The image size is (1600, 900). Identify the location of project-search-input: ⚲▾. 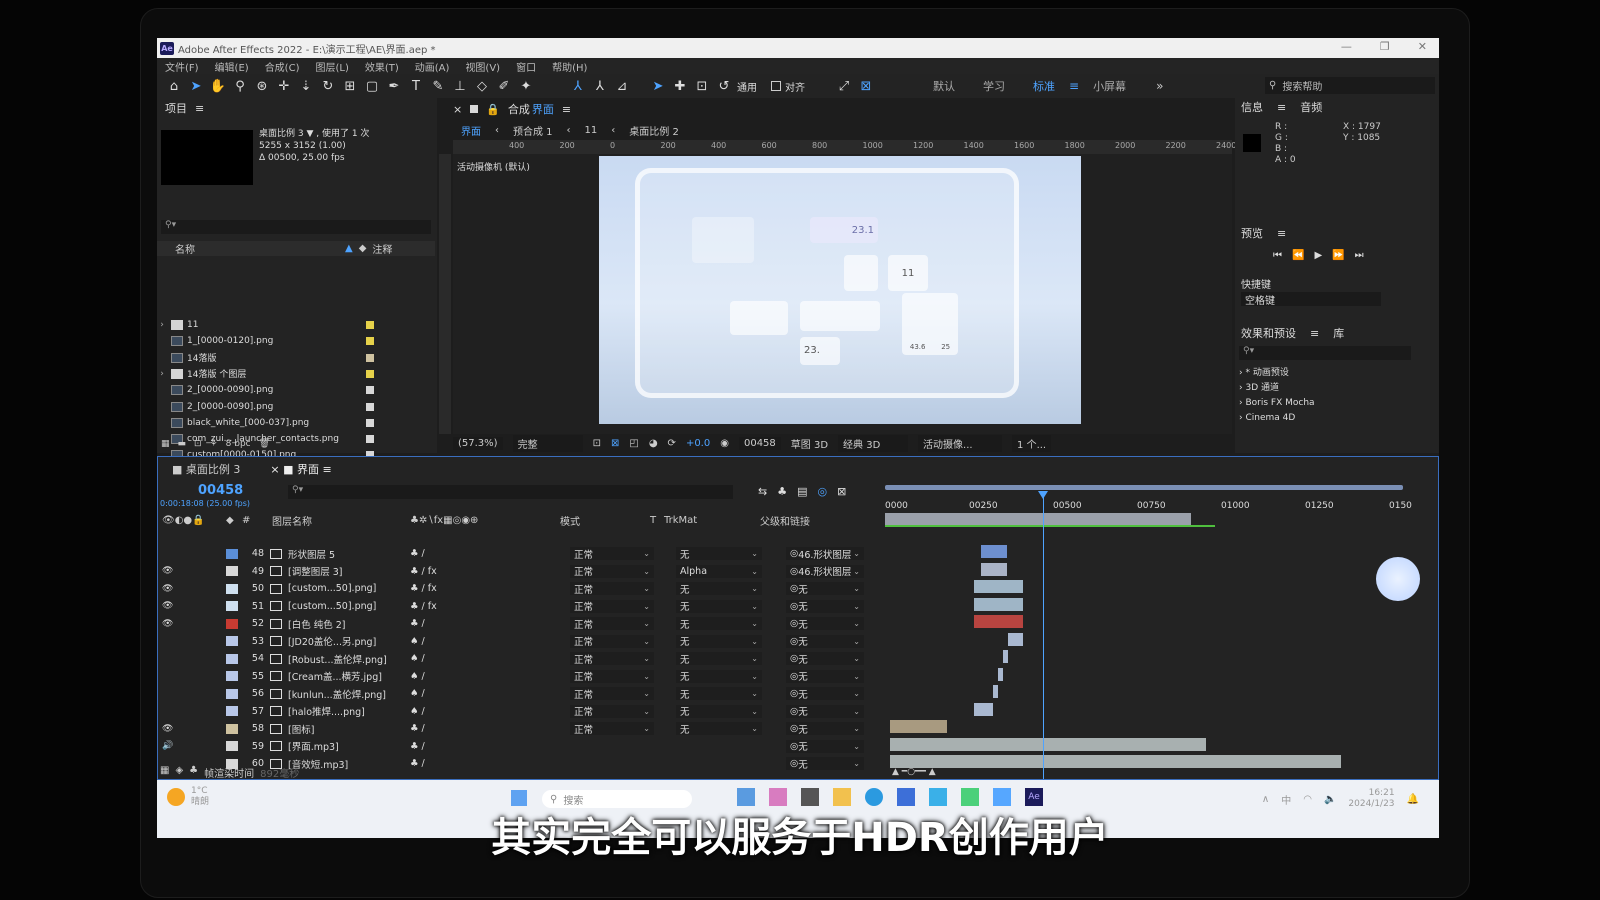
(296, 227).